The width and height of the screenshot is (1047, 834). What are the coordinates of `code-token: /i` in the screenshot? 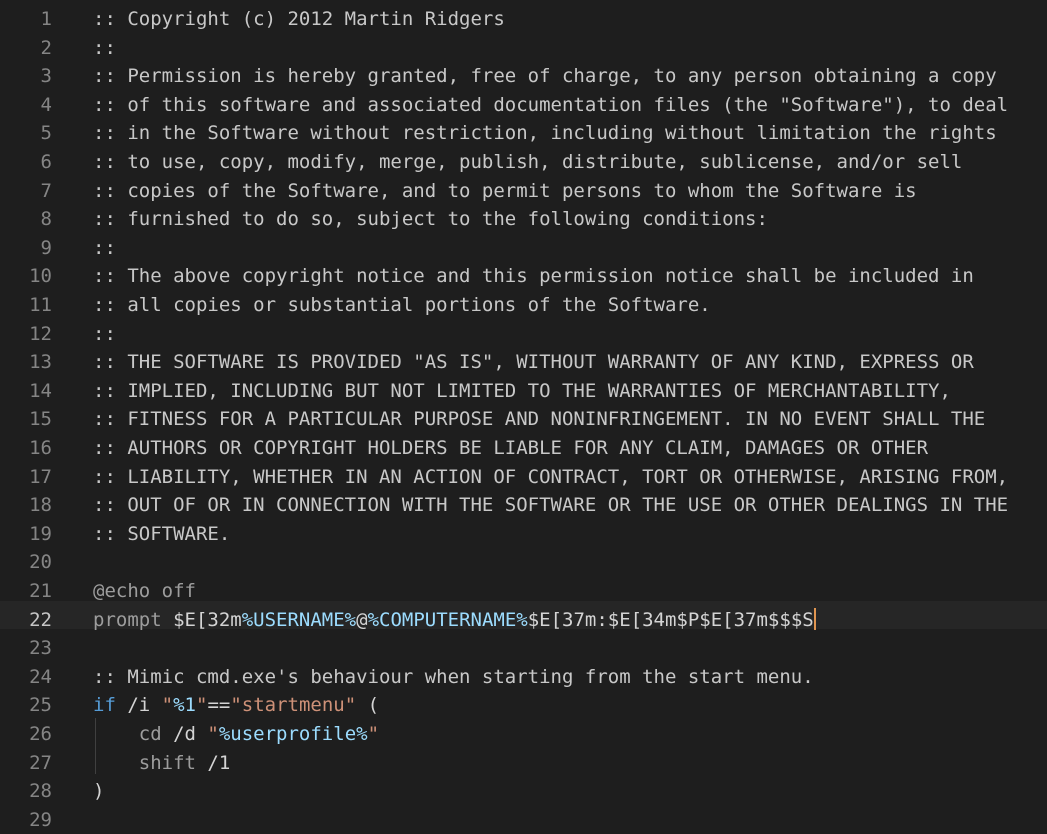 It's located at (138, 705).